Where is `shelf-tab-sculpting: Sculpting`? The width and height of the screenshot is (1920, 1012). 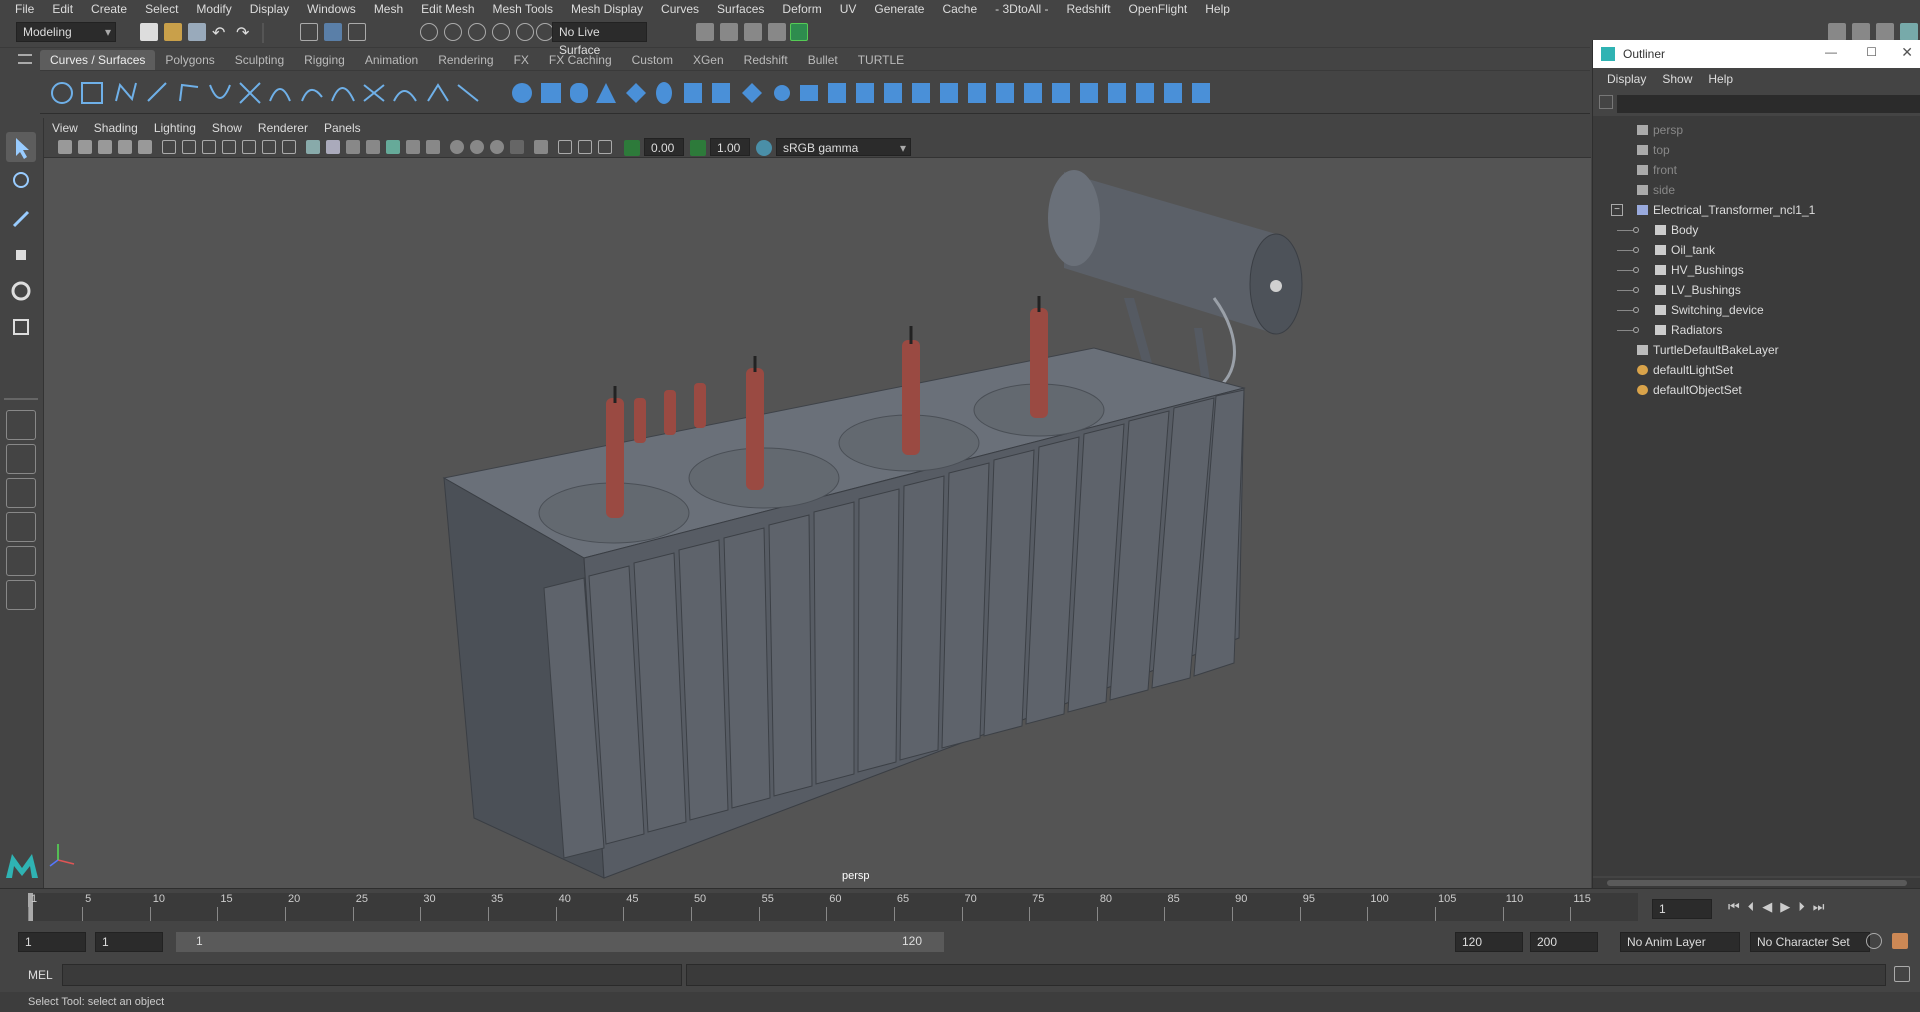 shelf-tab-sculpting: Sculpting is located at coordinates (259, 60).